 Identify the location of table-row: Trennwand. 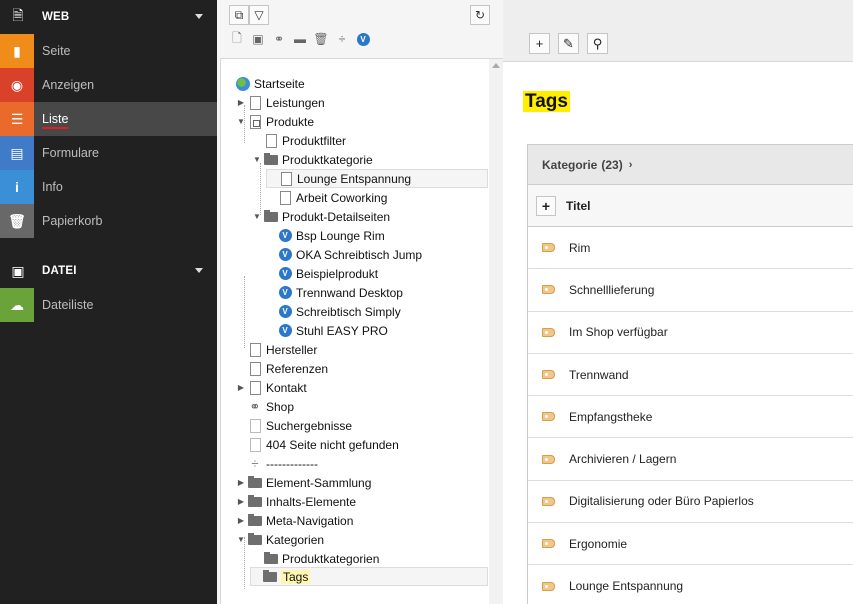
(690, 375).